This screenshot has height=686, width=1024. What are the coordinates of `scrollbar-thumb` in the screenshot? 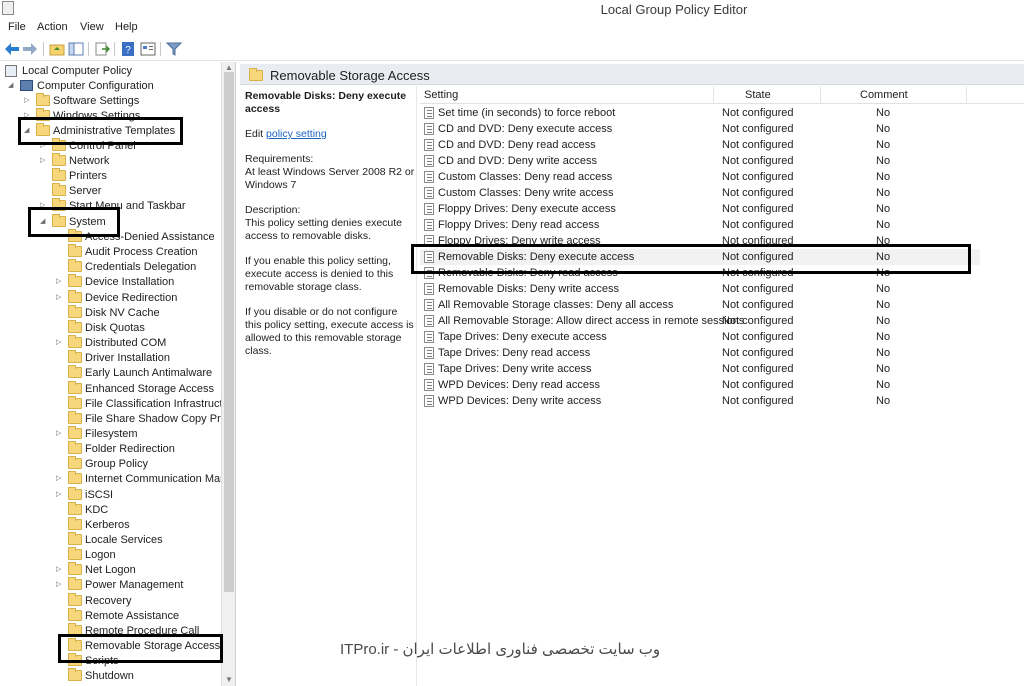 It's located at (229, 332).